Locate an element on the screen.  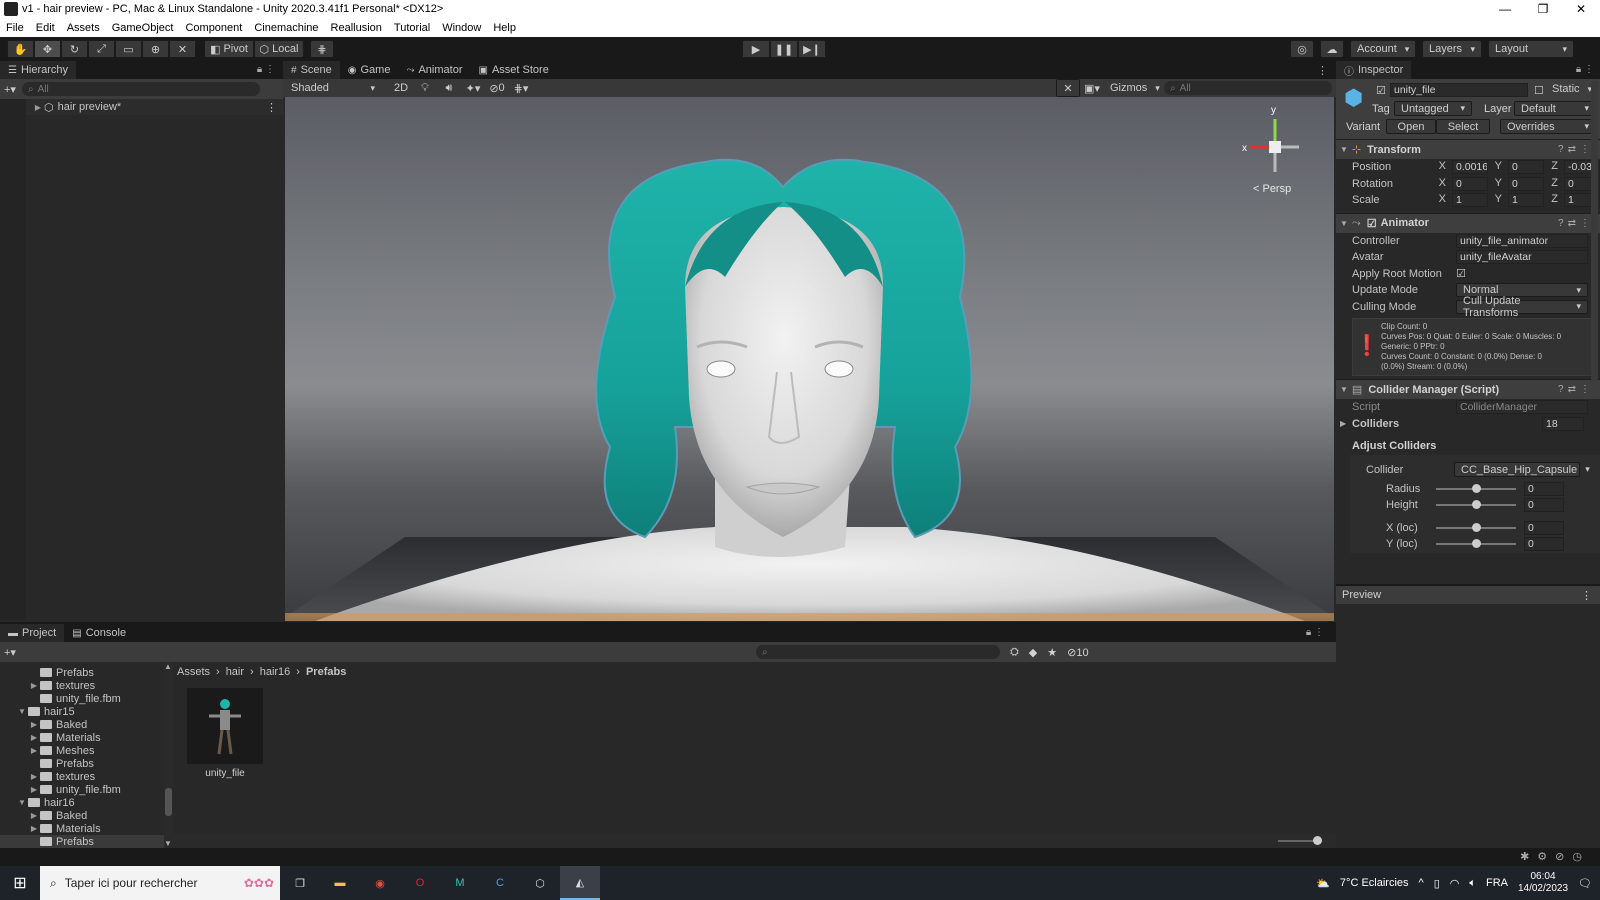
character-creator-icon: C is located at coordinates (500, 883).